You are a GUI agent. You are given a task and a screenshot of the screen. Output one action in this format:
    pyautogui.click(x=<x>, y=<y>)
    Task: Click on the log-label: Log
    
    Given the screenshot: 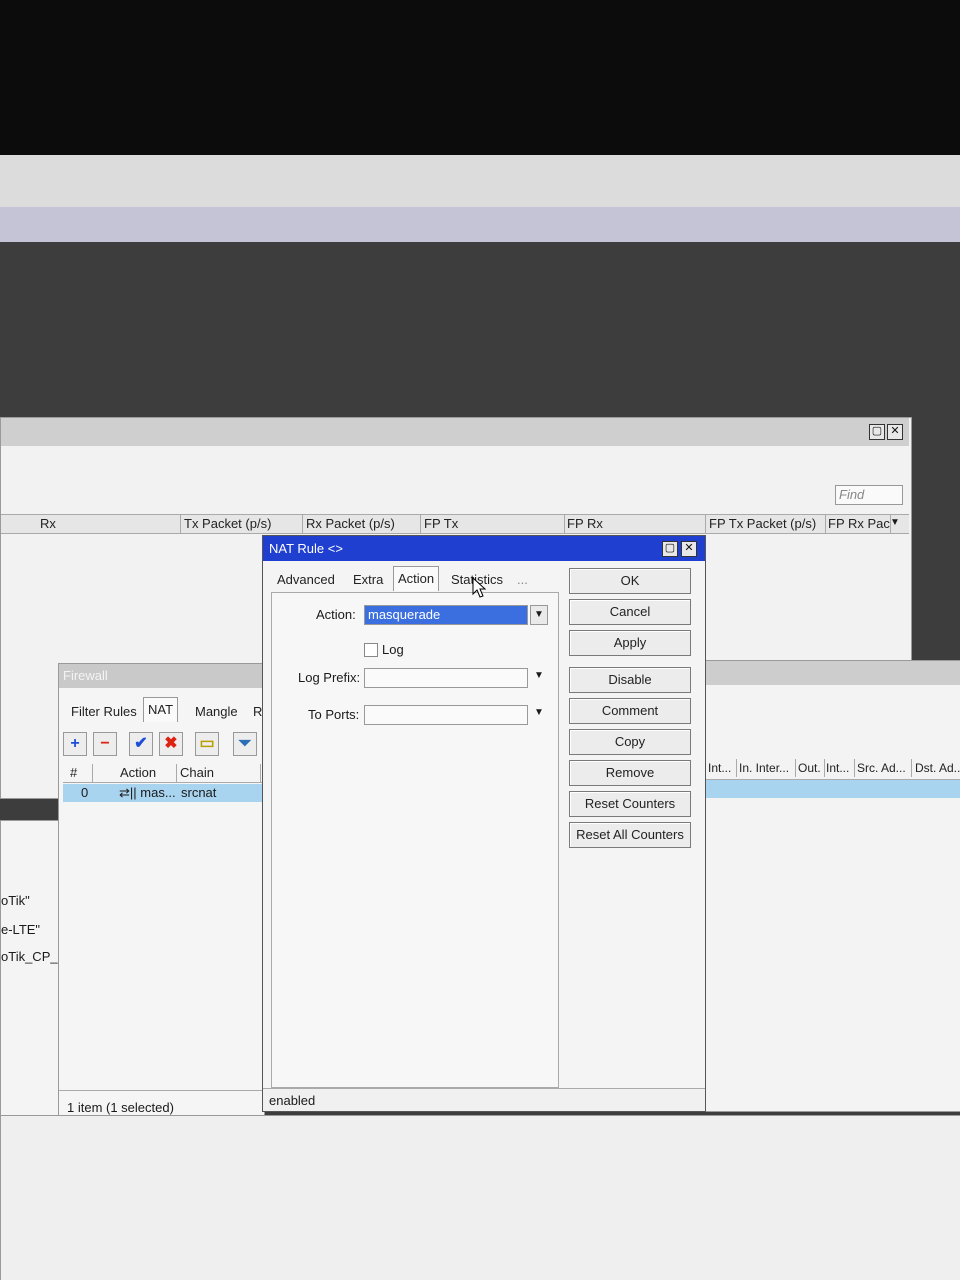 What is the action you would take?
    pyautogui.click(x=393, y=649)
    